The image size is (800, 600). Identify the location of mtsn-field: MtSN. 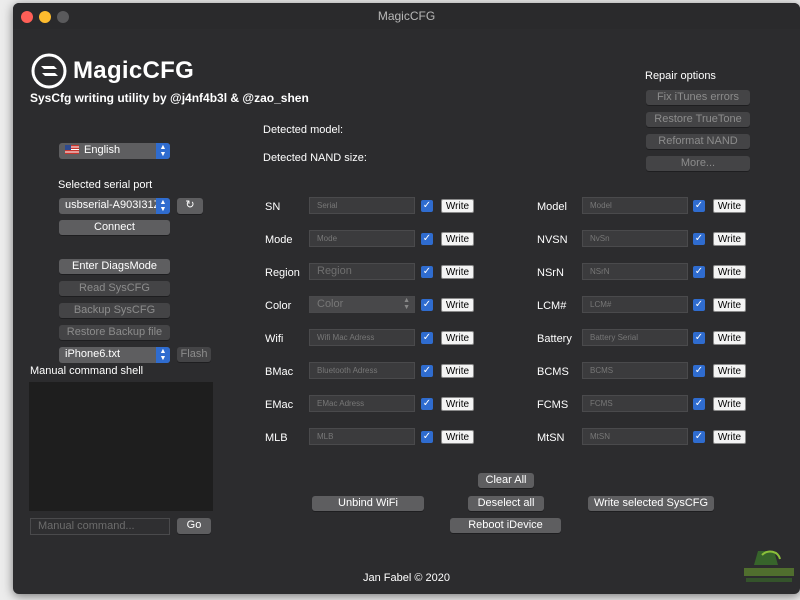
(635, 436).